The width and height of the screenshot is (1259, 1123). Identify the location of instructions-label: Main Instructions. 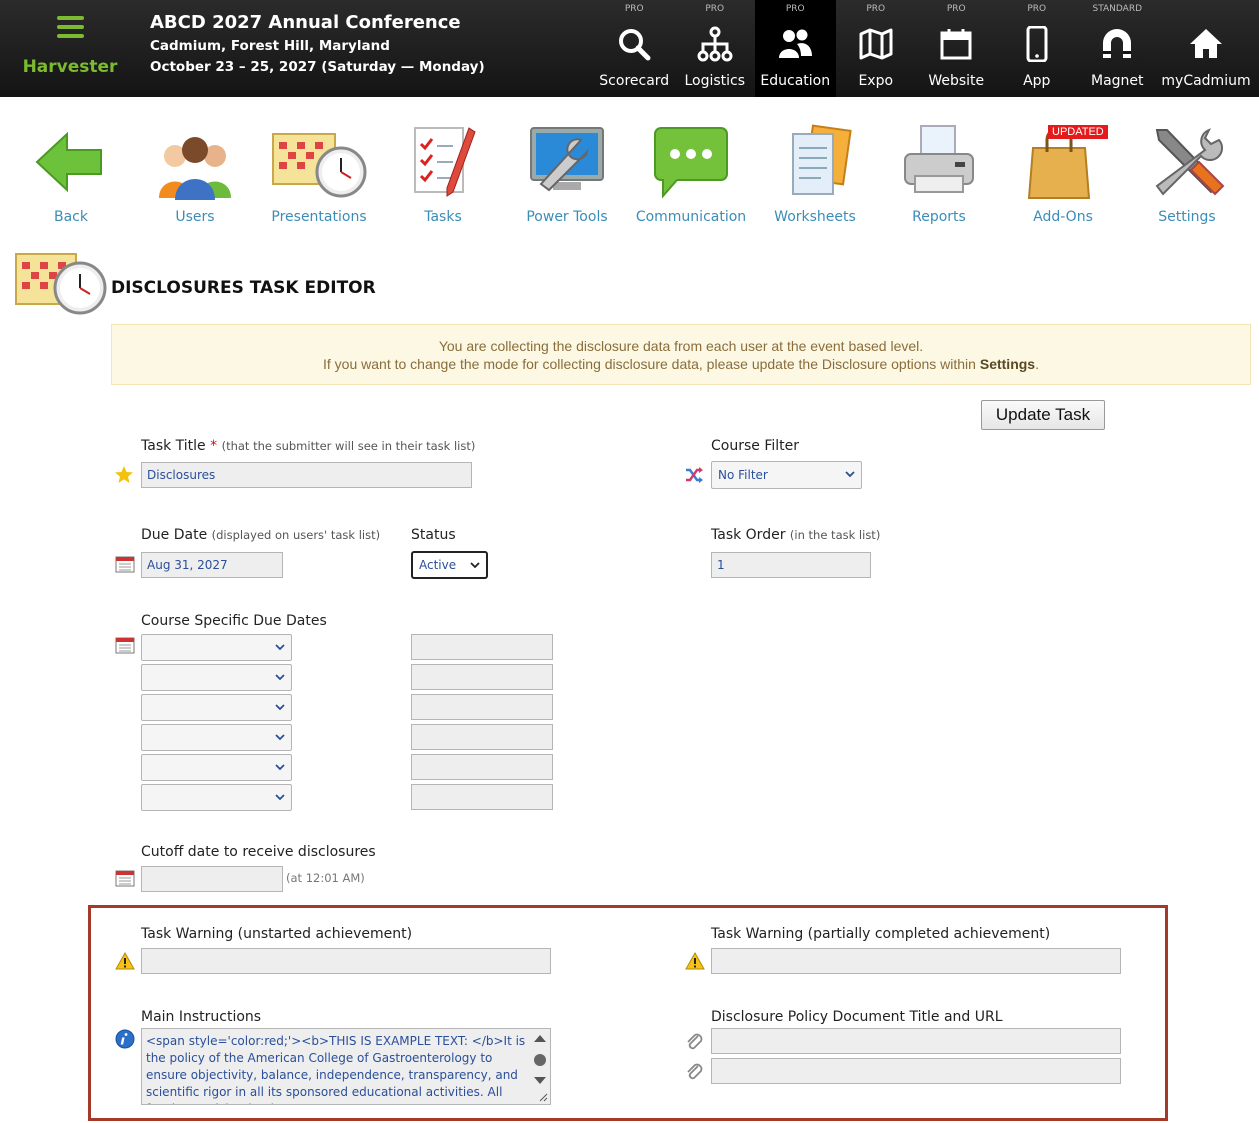
(201, 1017).